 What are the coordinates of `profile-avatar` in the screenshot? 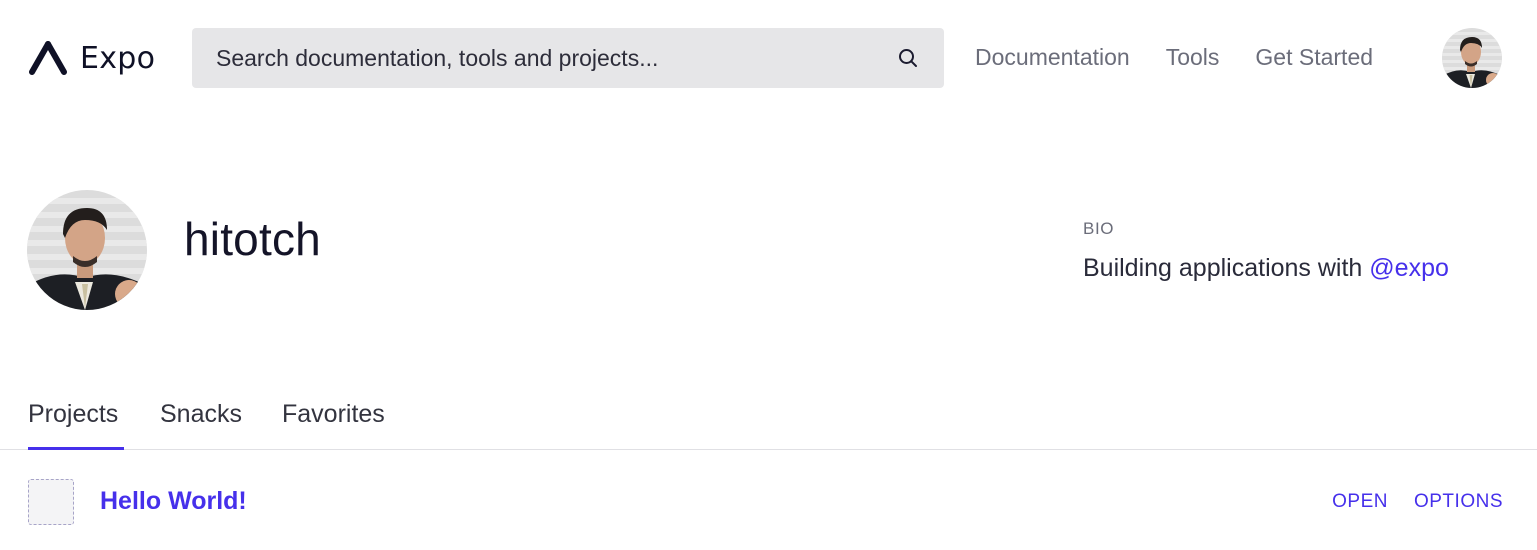 It's located at (87, 250).